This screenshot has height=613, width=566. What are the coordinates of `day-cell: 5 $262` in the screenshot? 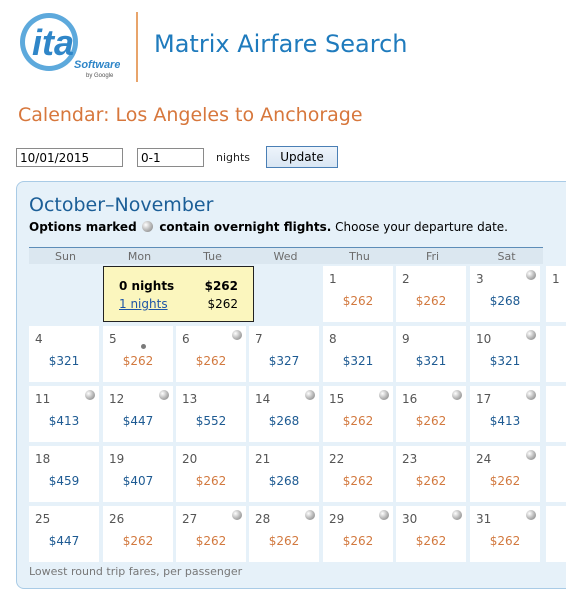 It's located at (138, 354).